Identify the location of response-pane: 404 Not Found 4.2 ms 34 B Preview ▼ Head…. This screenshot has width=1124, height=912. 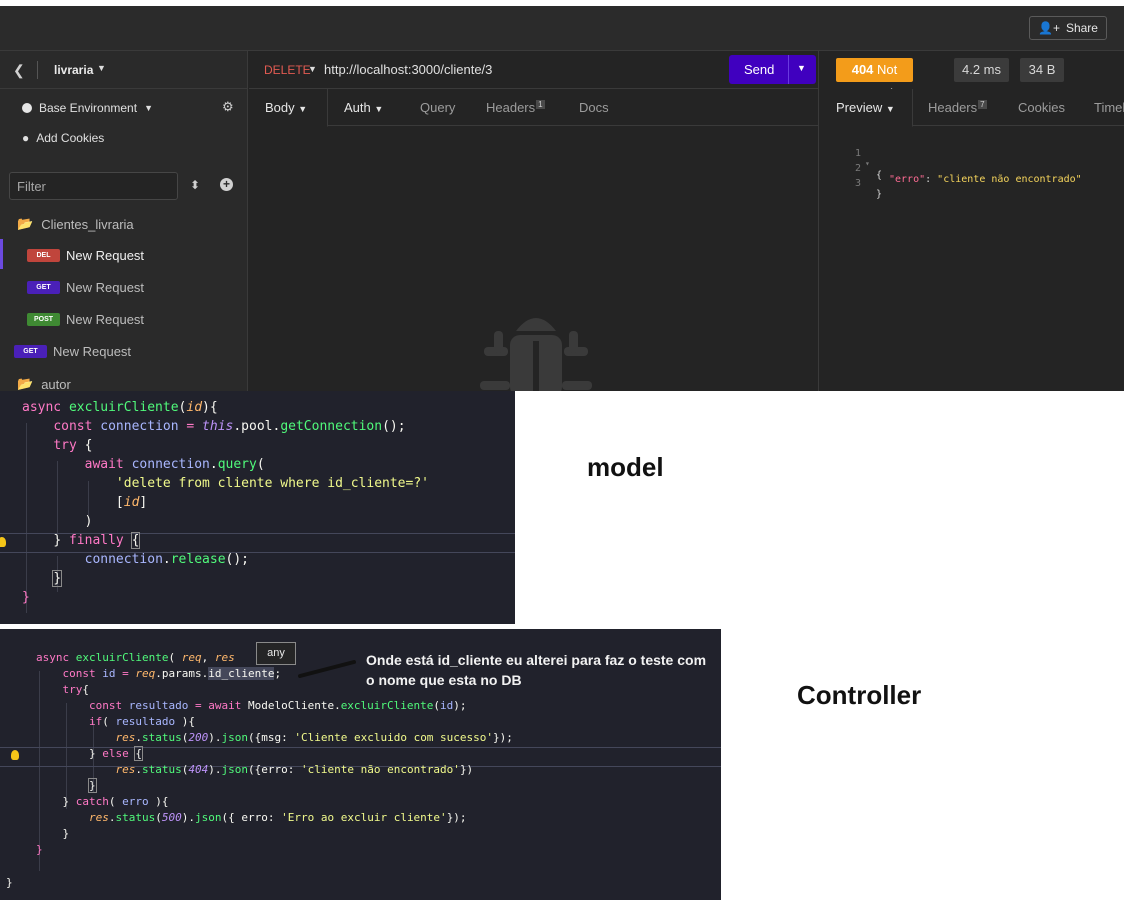
(972, 221).